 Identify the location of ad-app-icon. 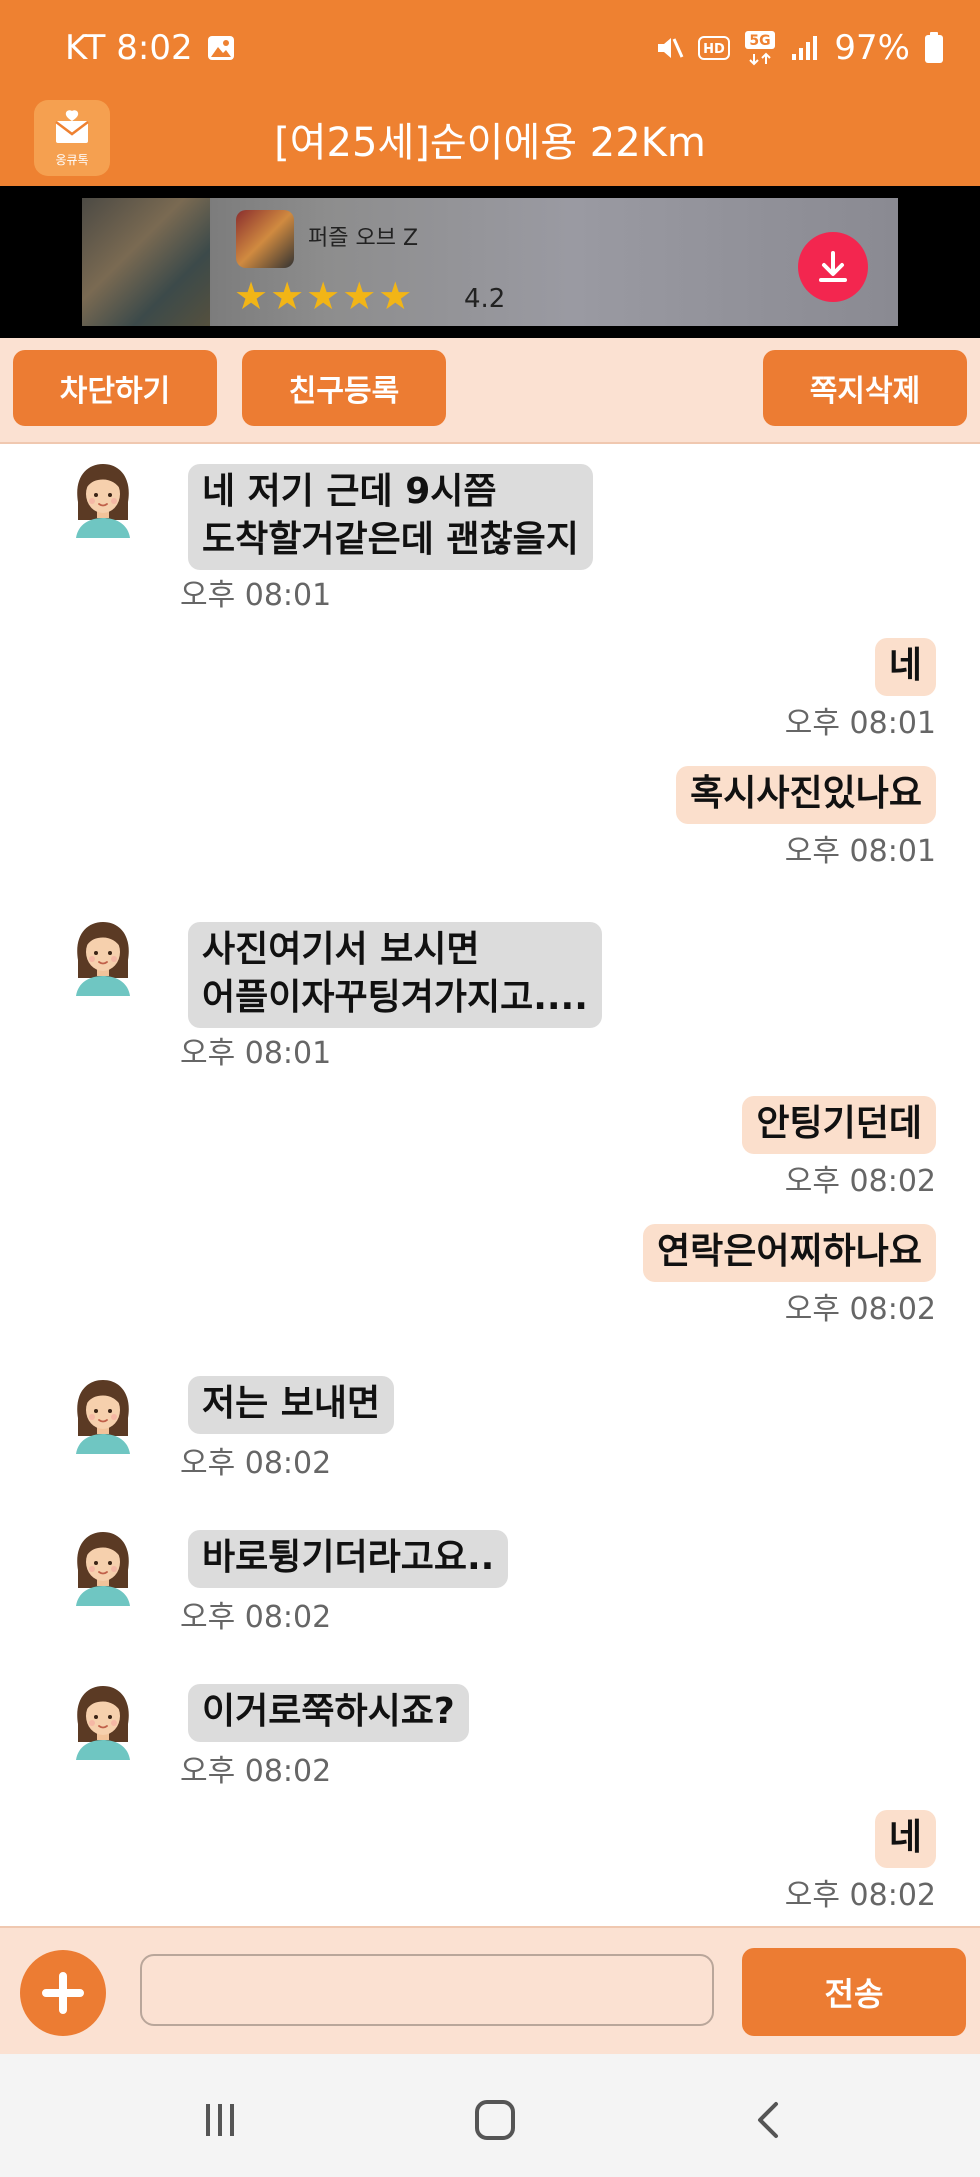
(265, 239).